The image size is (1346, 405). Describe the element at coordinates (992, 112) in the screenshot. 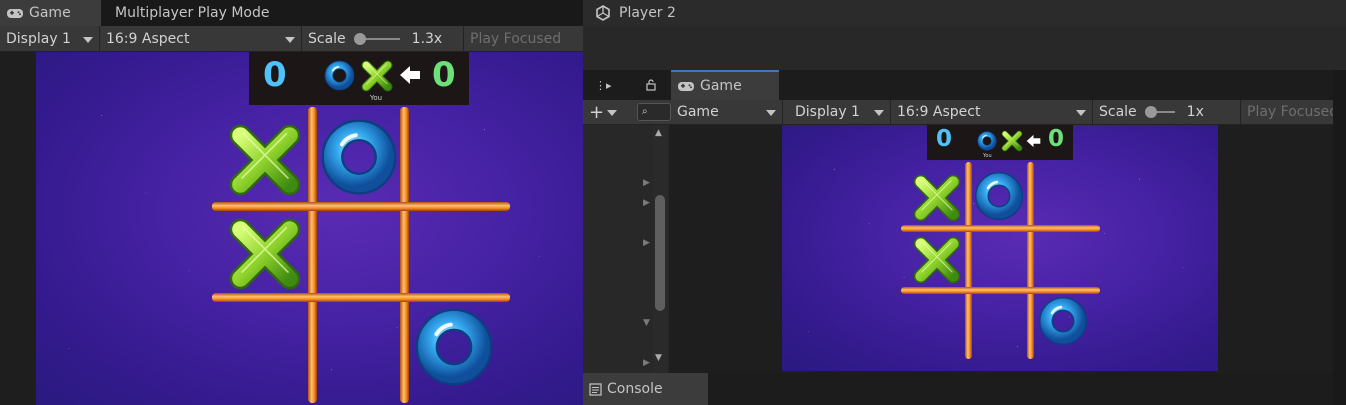

I see `right-aspect-dropdown: 16:9 Aspect` at that location.